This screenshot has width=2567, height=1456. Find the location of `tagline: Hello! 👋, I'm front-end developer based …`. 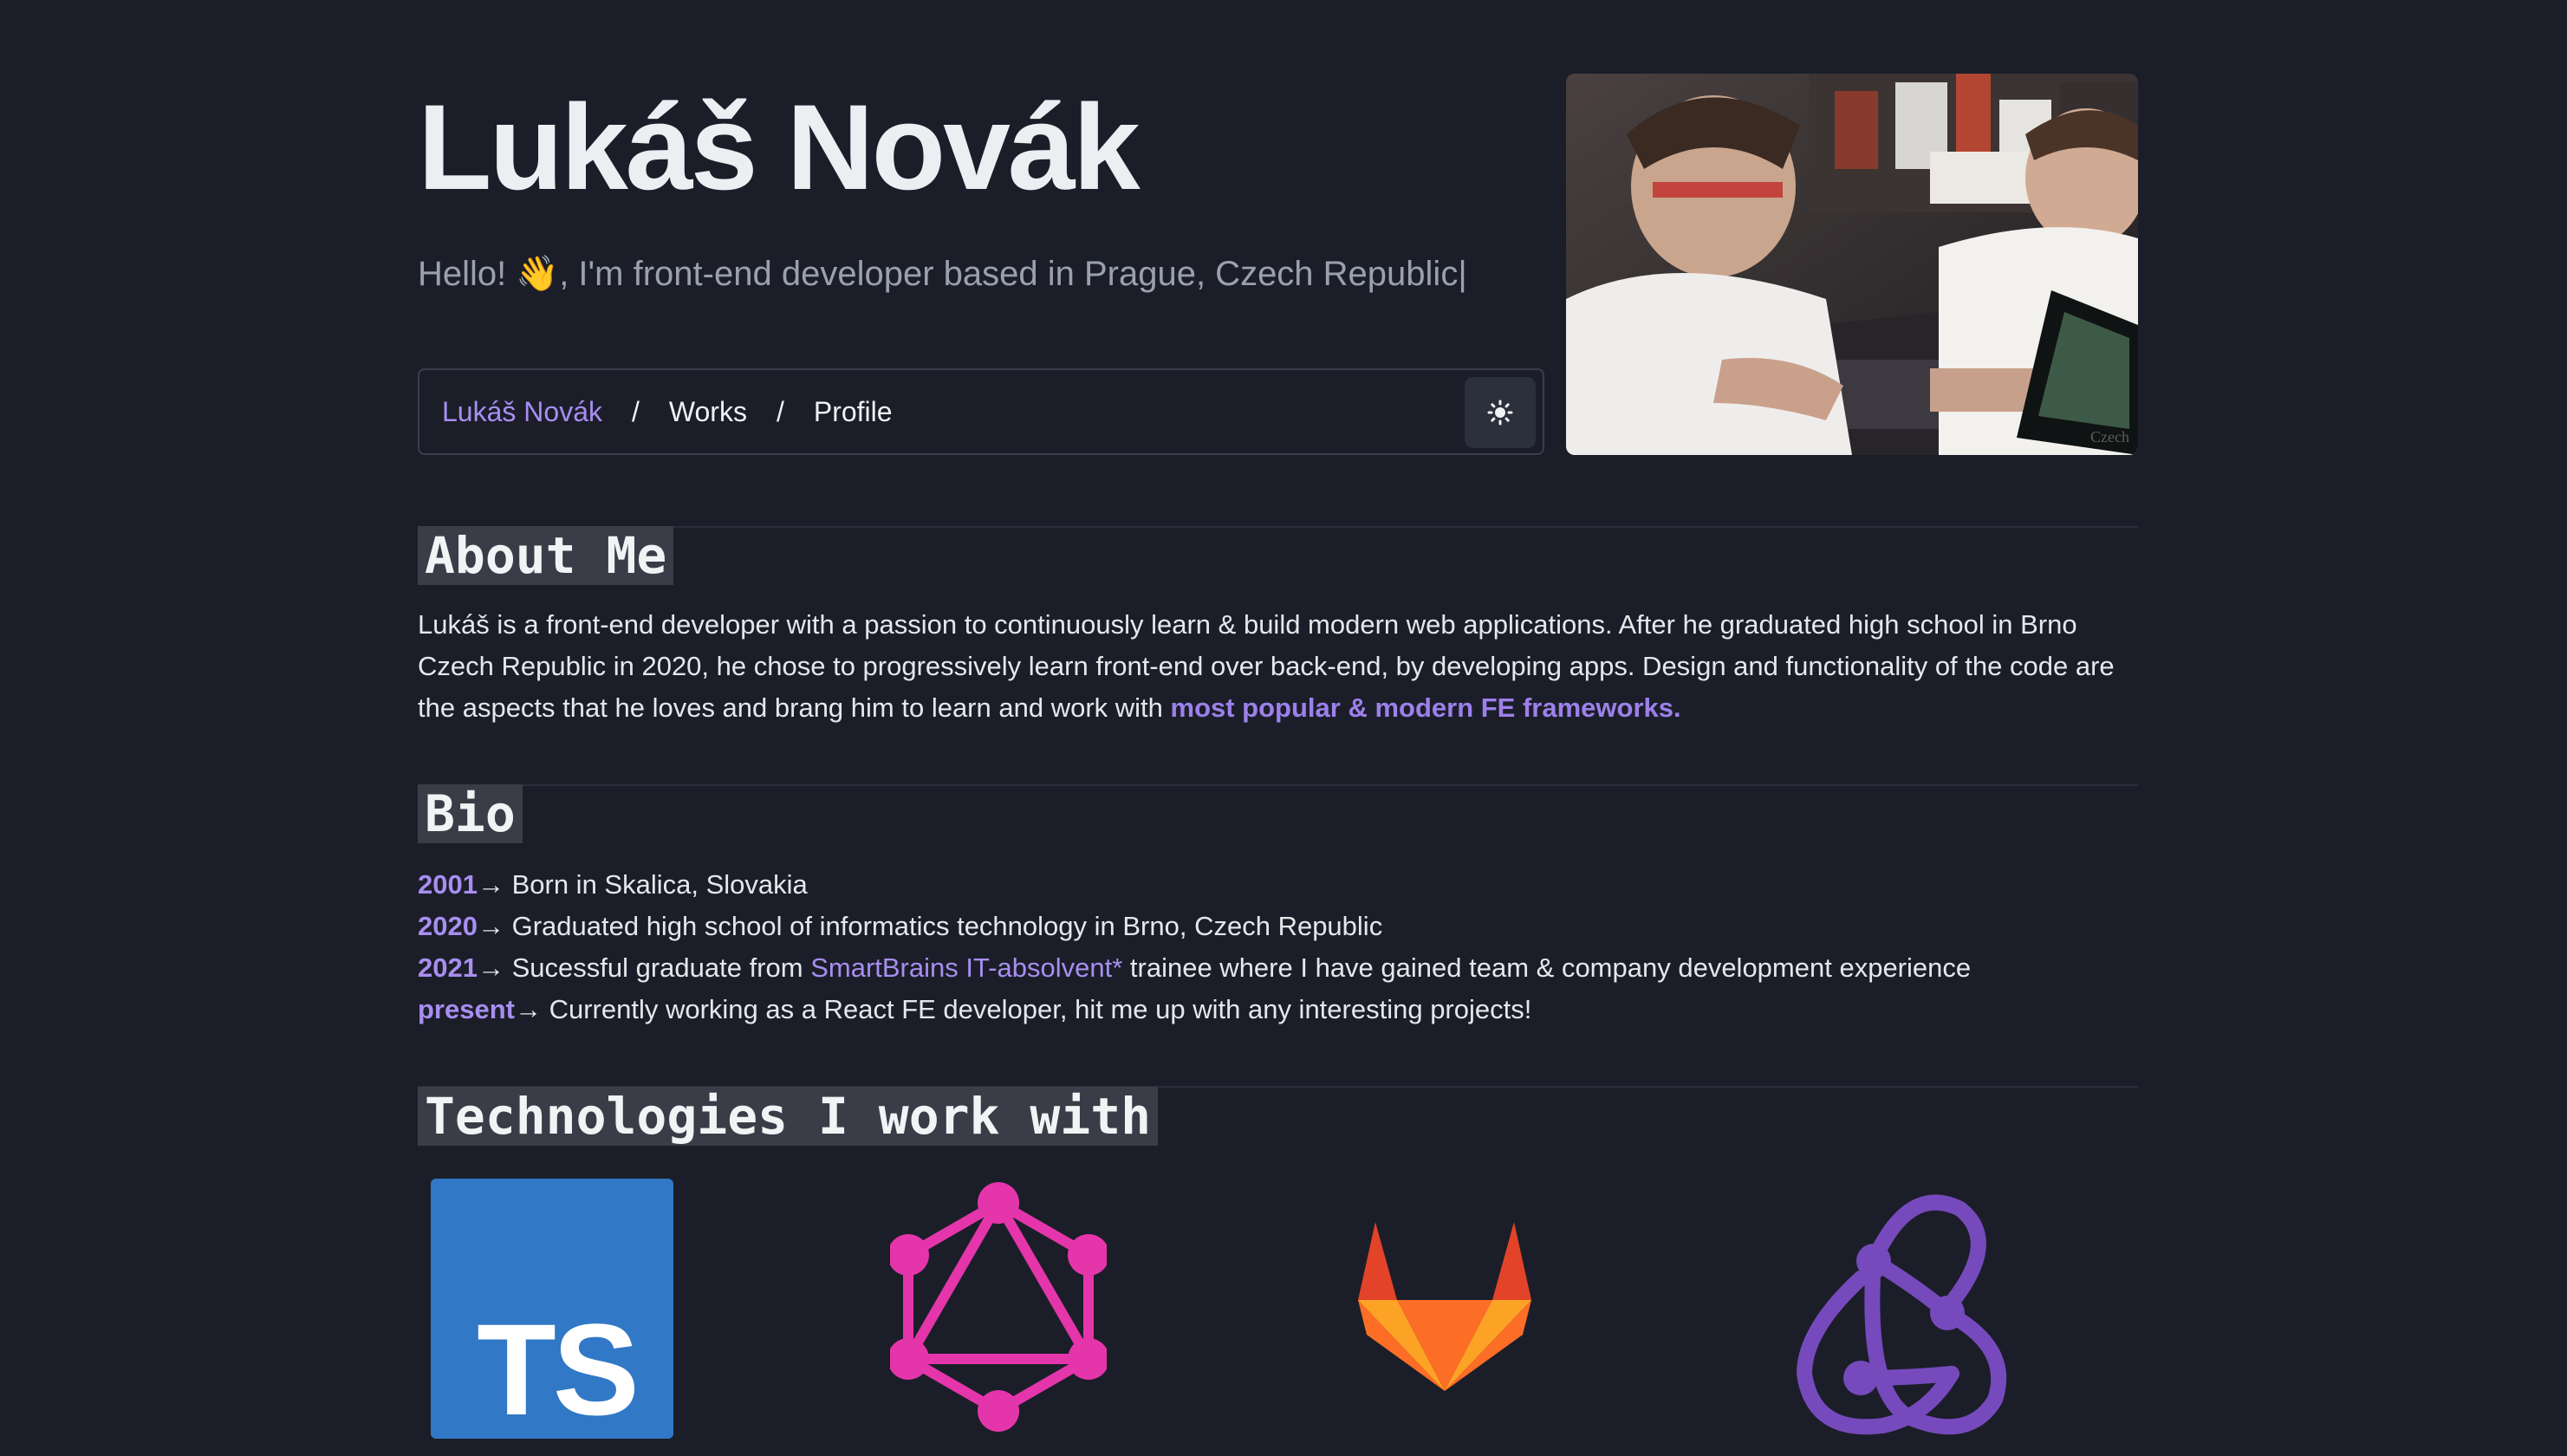

tagline: Hello! 👋, I'm front-end developer based … is located at coordinates (942, 273).